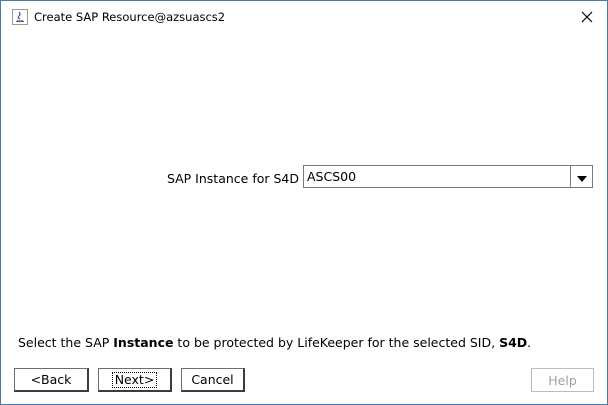 The width and height of the screenshot is (608, 405). I want to click on instruction-part: ., so click(529, 342).